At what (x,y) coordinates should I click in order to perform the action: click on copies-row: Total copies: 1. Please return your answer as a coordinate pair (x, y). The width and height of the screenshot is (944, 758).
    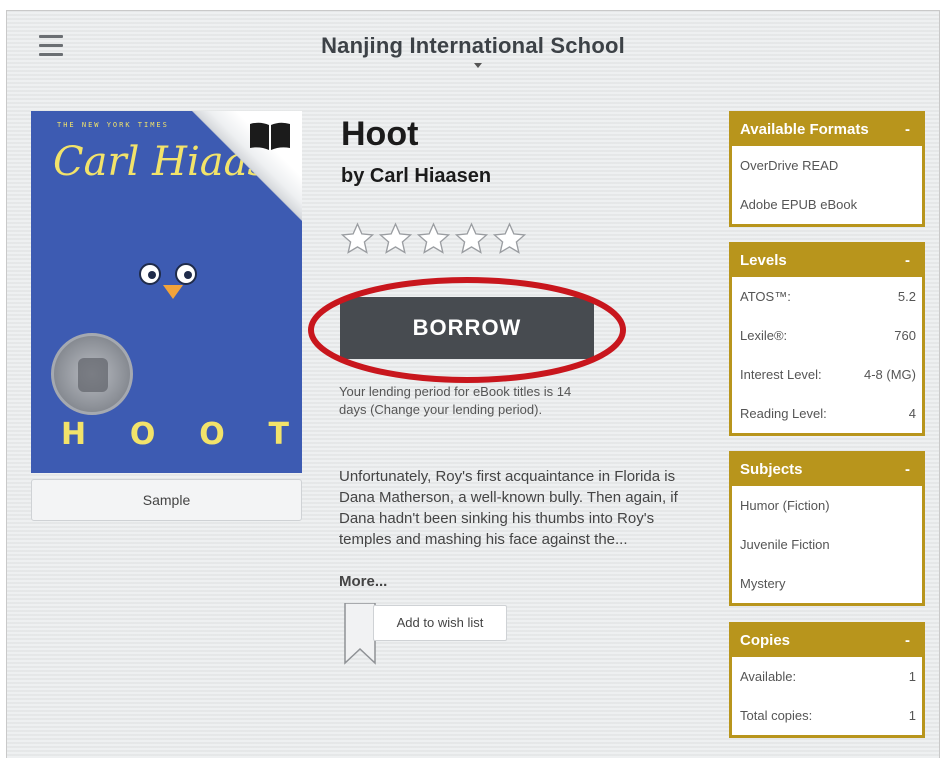
    Looking at the image, I should click on (827, 715).